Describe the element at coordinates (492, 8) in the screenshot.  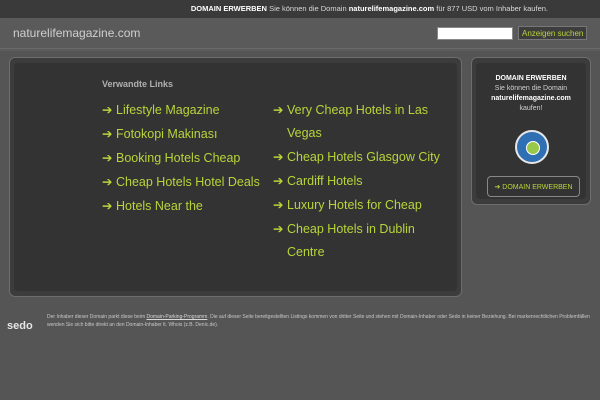
I see `topbar-text-after: für 877 USD vom Inhaber kaufen.` at that location.